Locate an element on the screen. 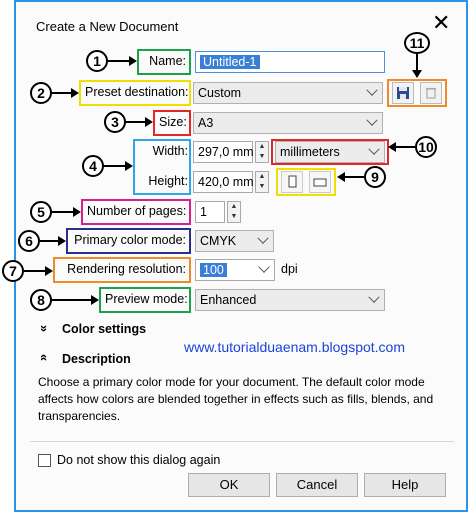  size-value: A3 is located at coordinates (206, 123).